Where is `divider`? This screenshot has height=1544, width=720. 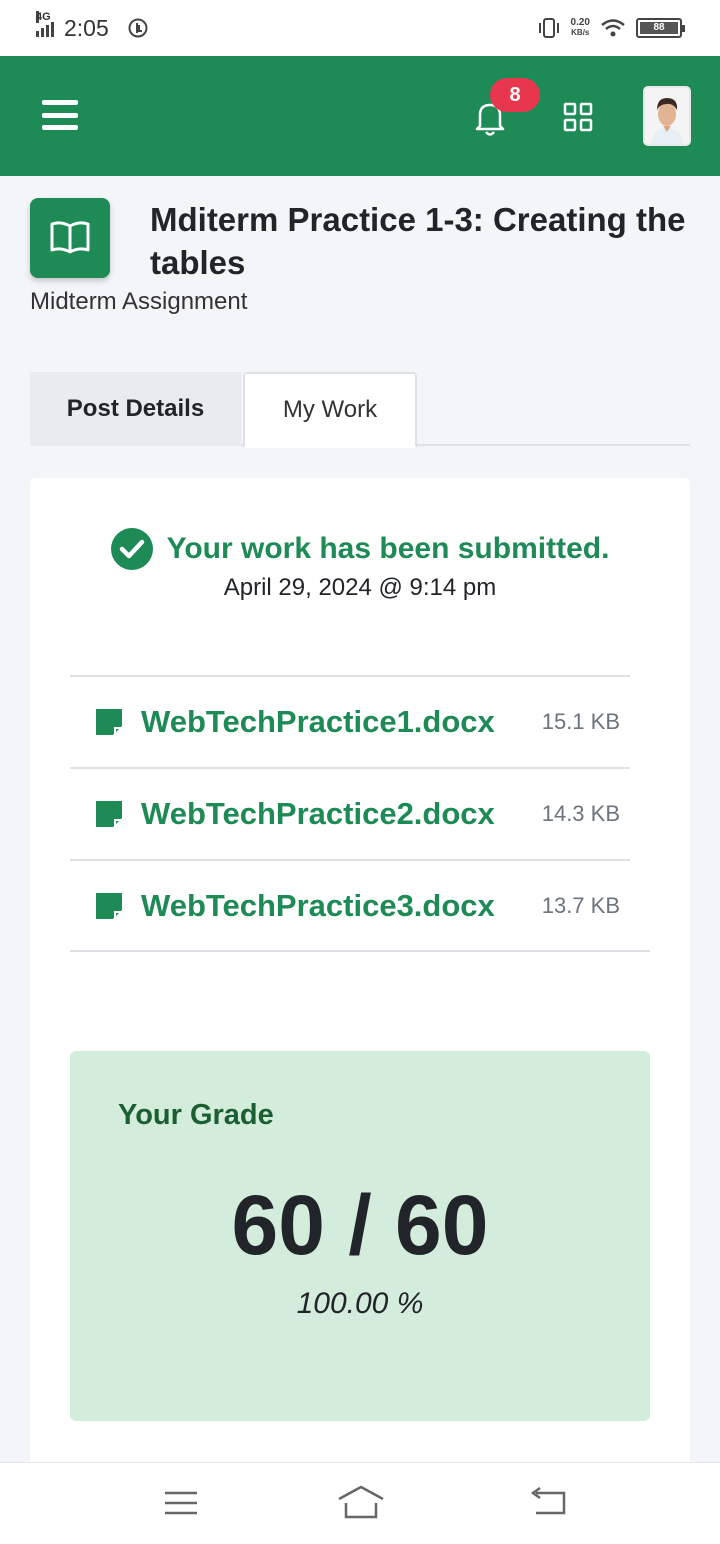 divider is located at coordinates (360, 951).